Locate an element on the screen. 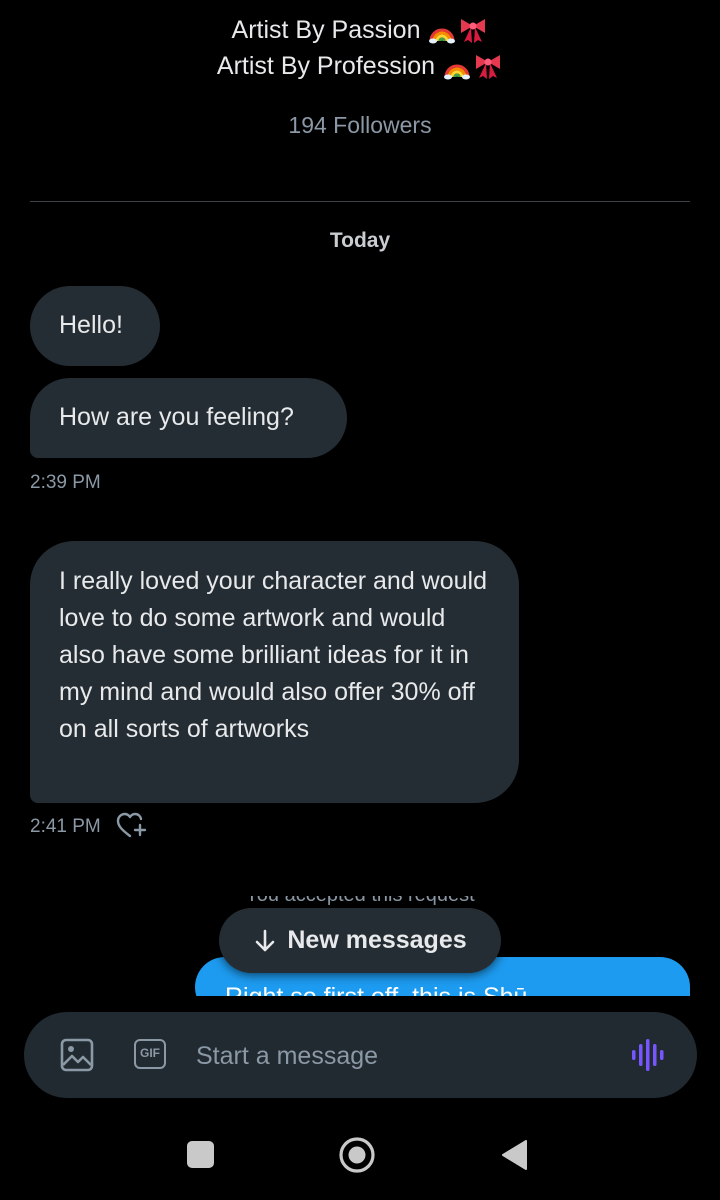 The width and height of the screenshot is (720, 1200). bio-line-2: Artist By Profession is located at coordinates (360, 66).